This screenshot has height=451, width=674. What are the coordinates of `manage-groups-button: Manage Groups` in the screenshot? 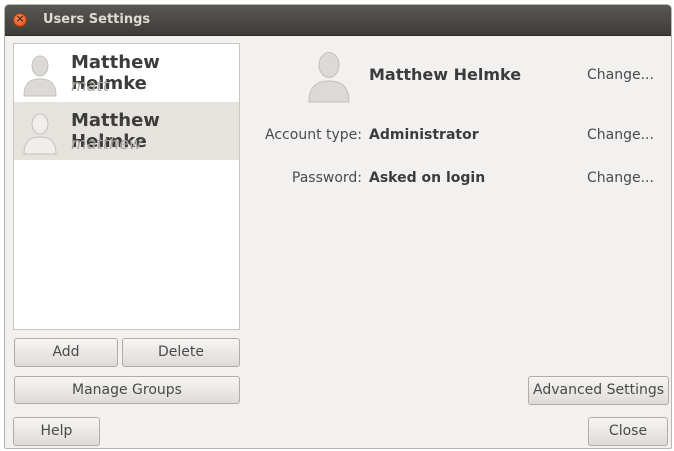 It's located at (127, 390).